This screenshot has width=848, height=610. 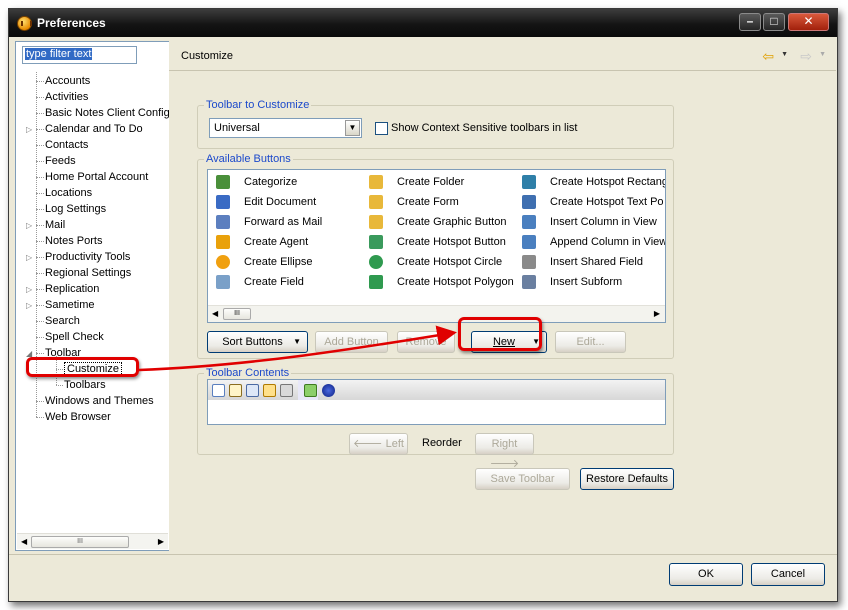 What do you see at coordinates (529, 242) in the screenshot?
I see `append-column-icon` at bounding box center [529, 242].